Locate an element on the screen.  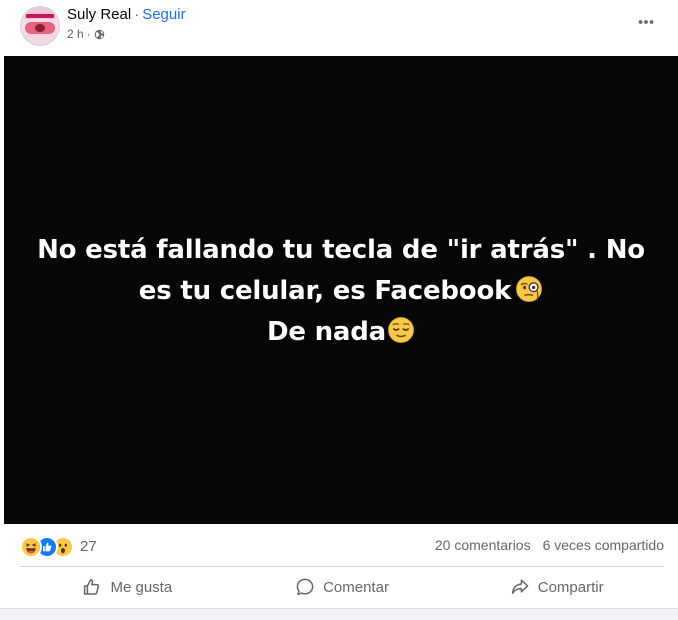
reactions-summary: 27 is located at coordinates (58, 547).